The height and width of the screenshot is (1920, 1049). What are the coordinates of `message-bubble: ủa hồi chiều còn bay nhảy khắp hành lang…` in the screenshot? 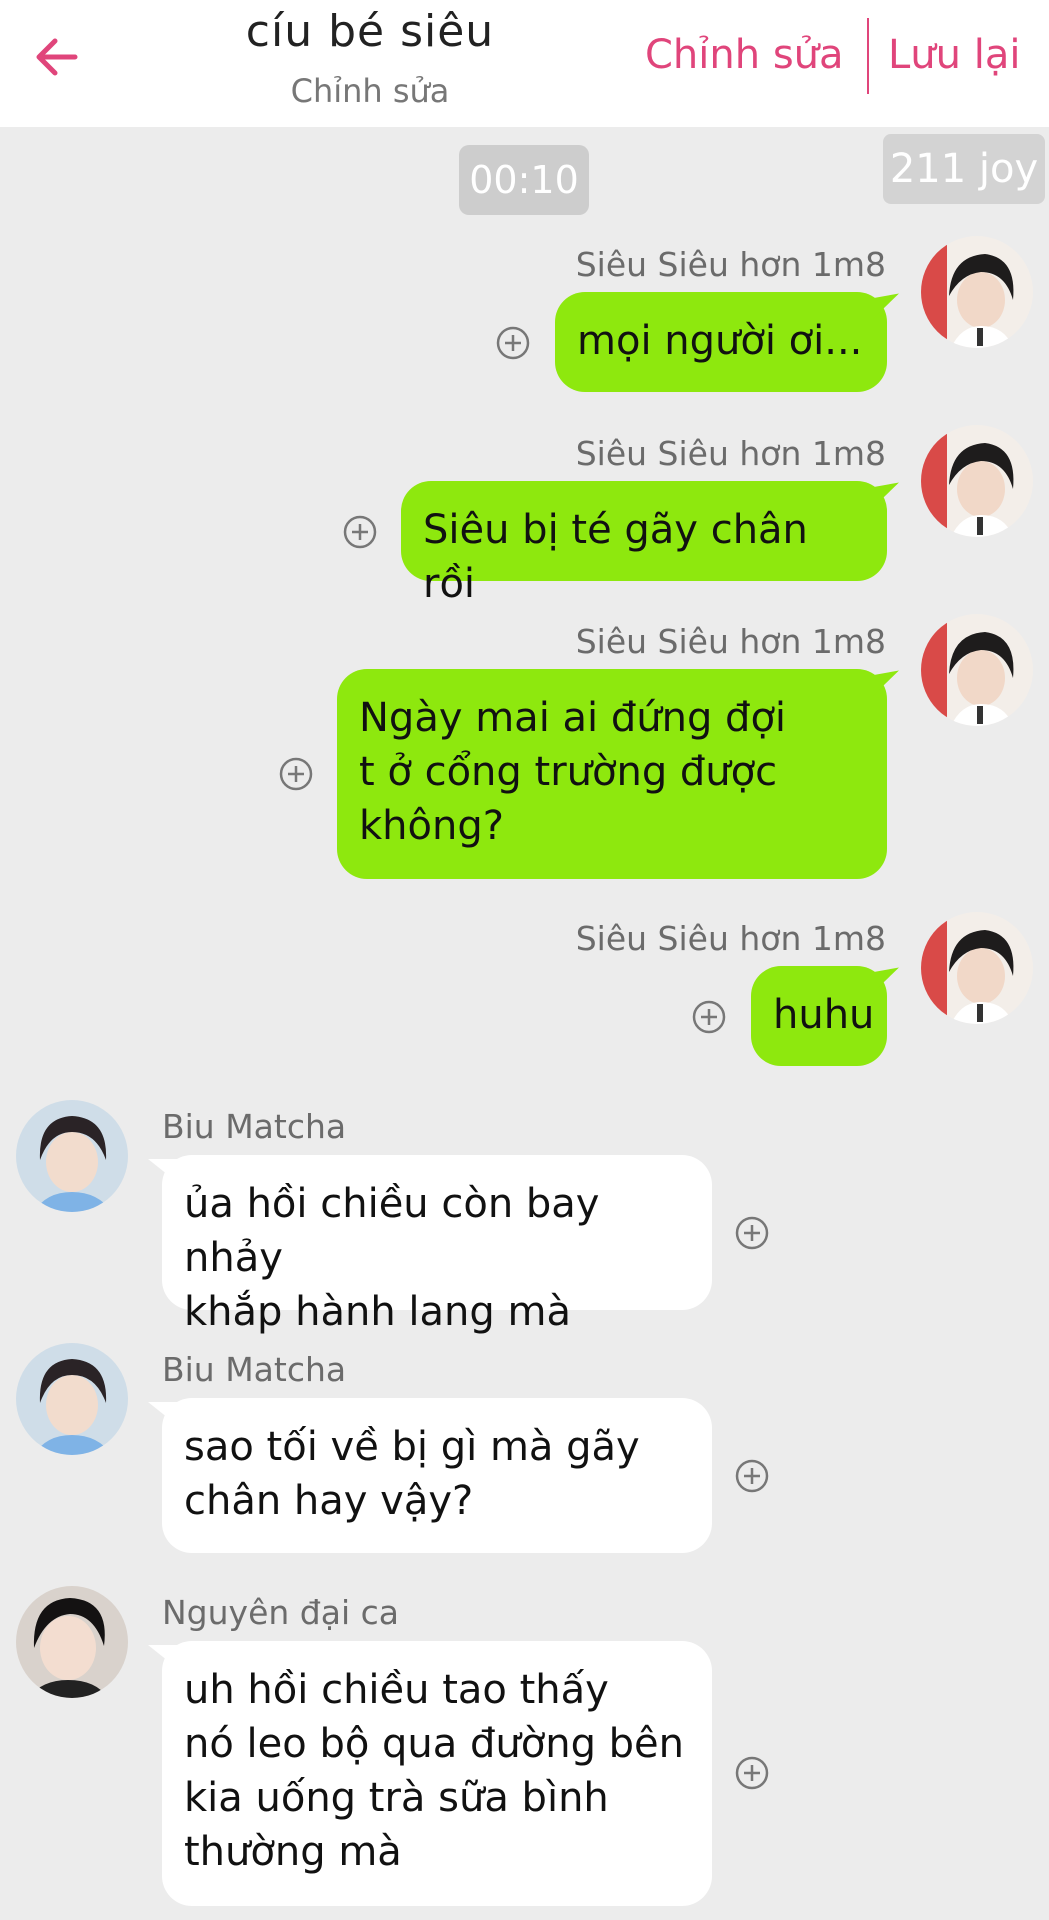 It's located at (430, 1245).